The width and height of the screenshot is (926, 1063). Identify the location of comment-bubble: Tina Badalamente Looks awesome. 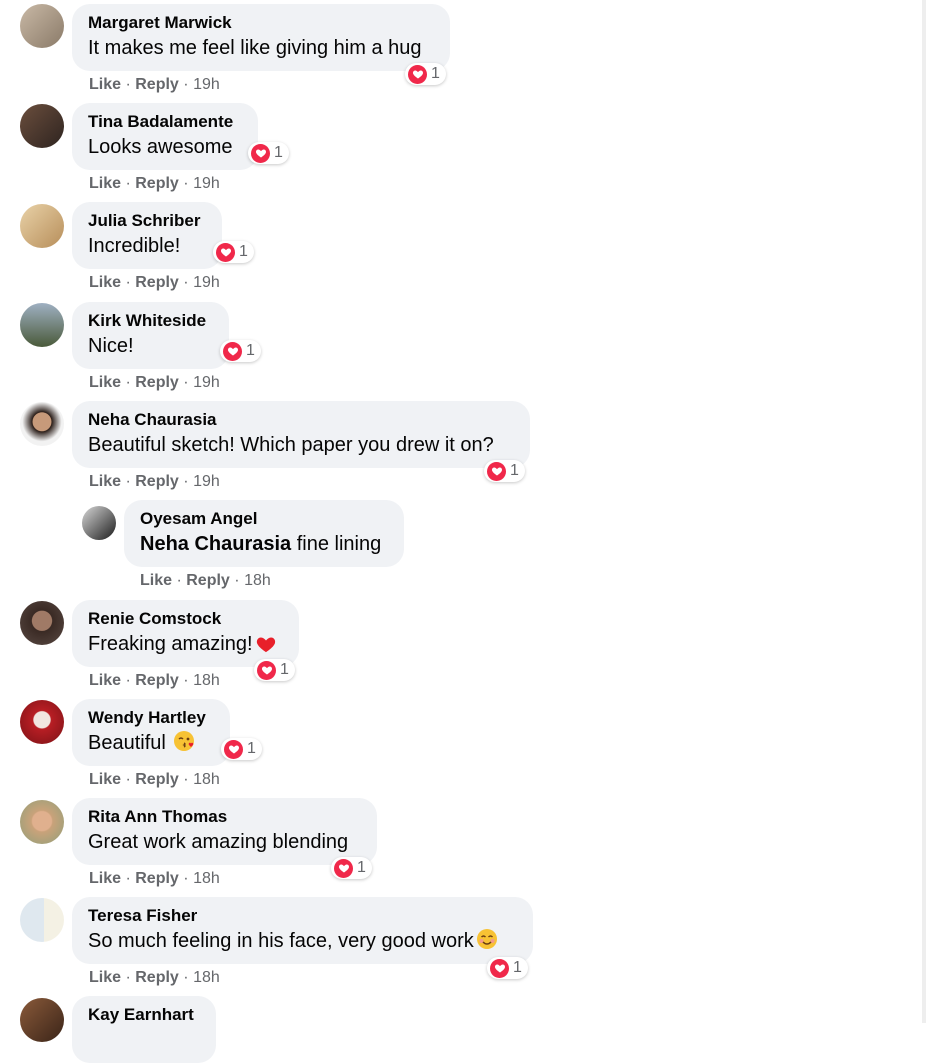
(165, 136).